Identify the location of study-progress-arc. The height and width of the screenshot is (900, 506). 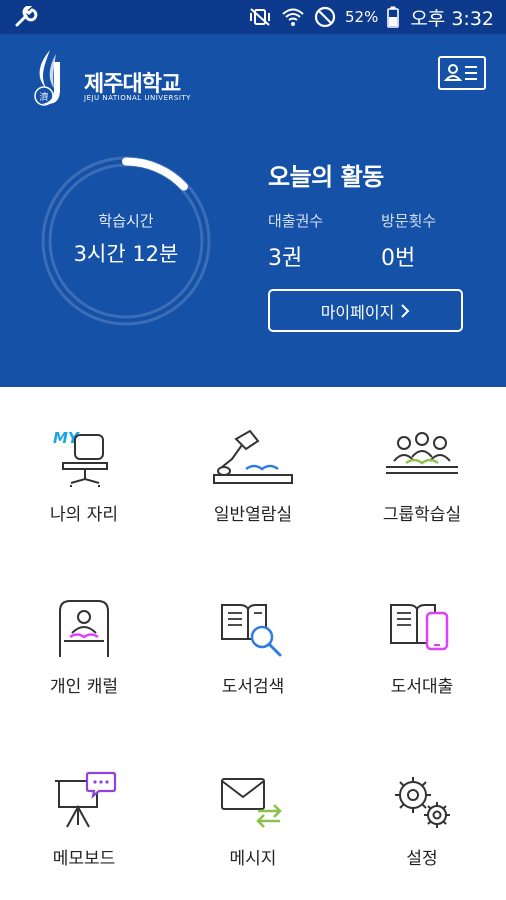
(155, 174).